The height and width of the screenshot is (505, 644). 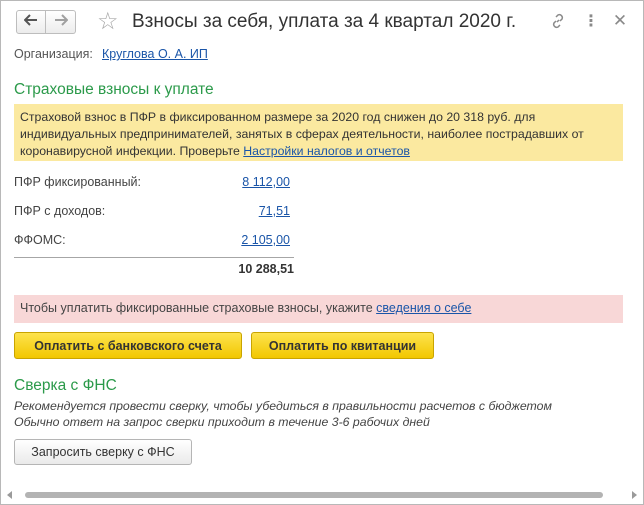 I want to click on arrow-left-icon, so click(x=30, y=22).